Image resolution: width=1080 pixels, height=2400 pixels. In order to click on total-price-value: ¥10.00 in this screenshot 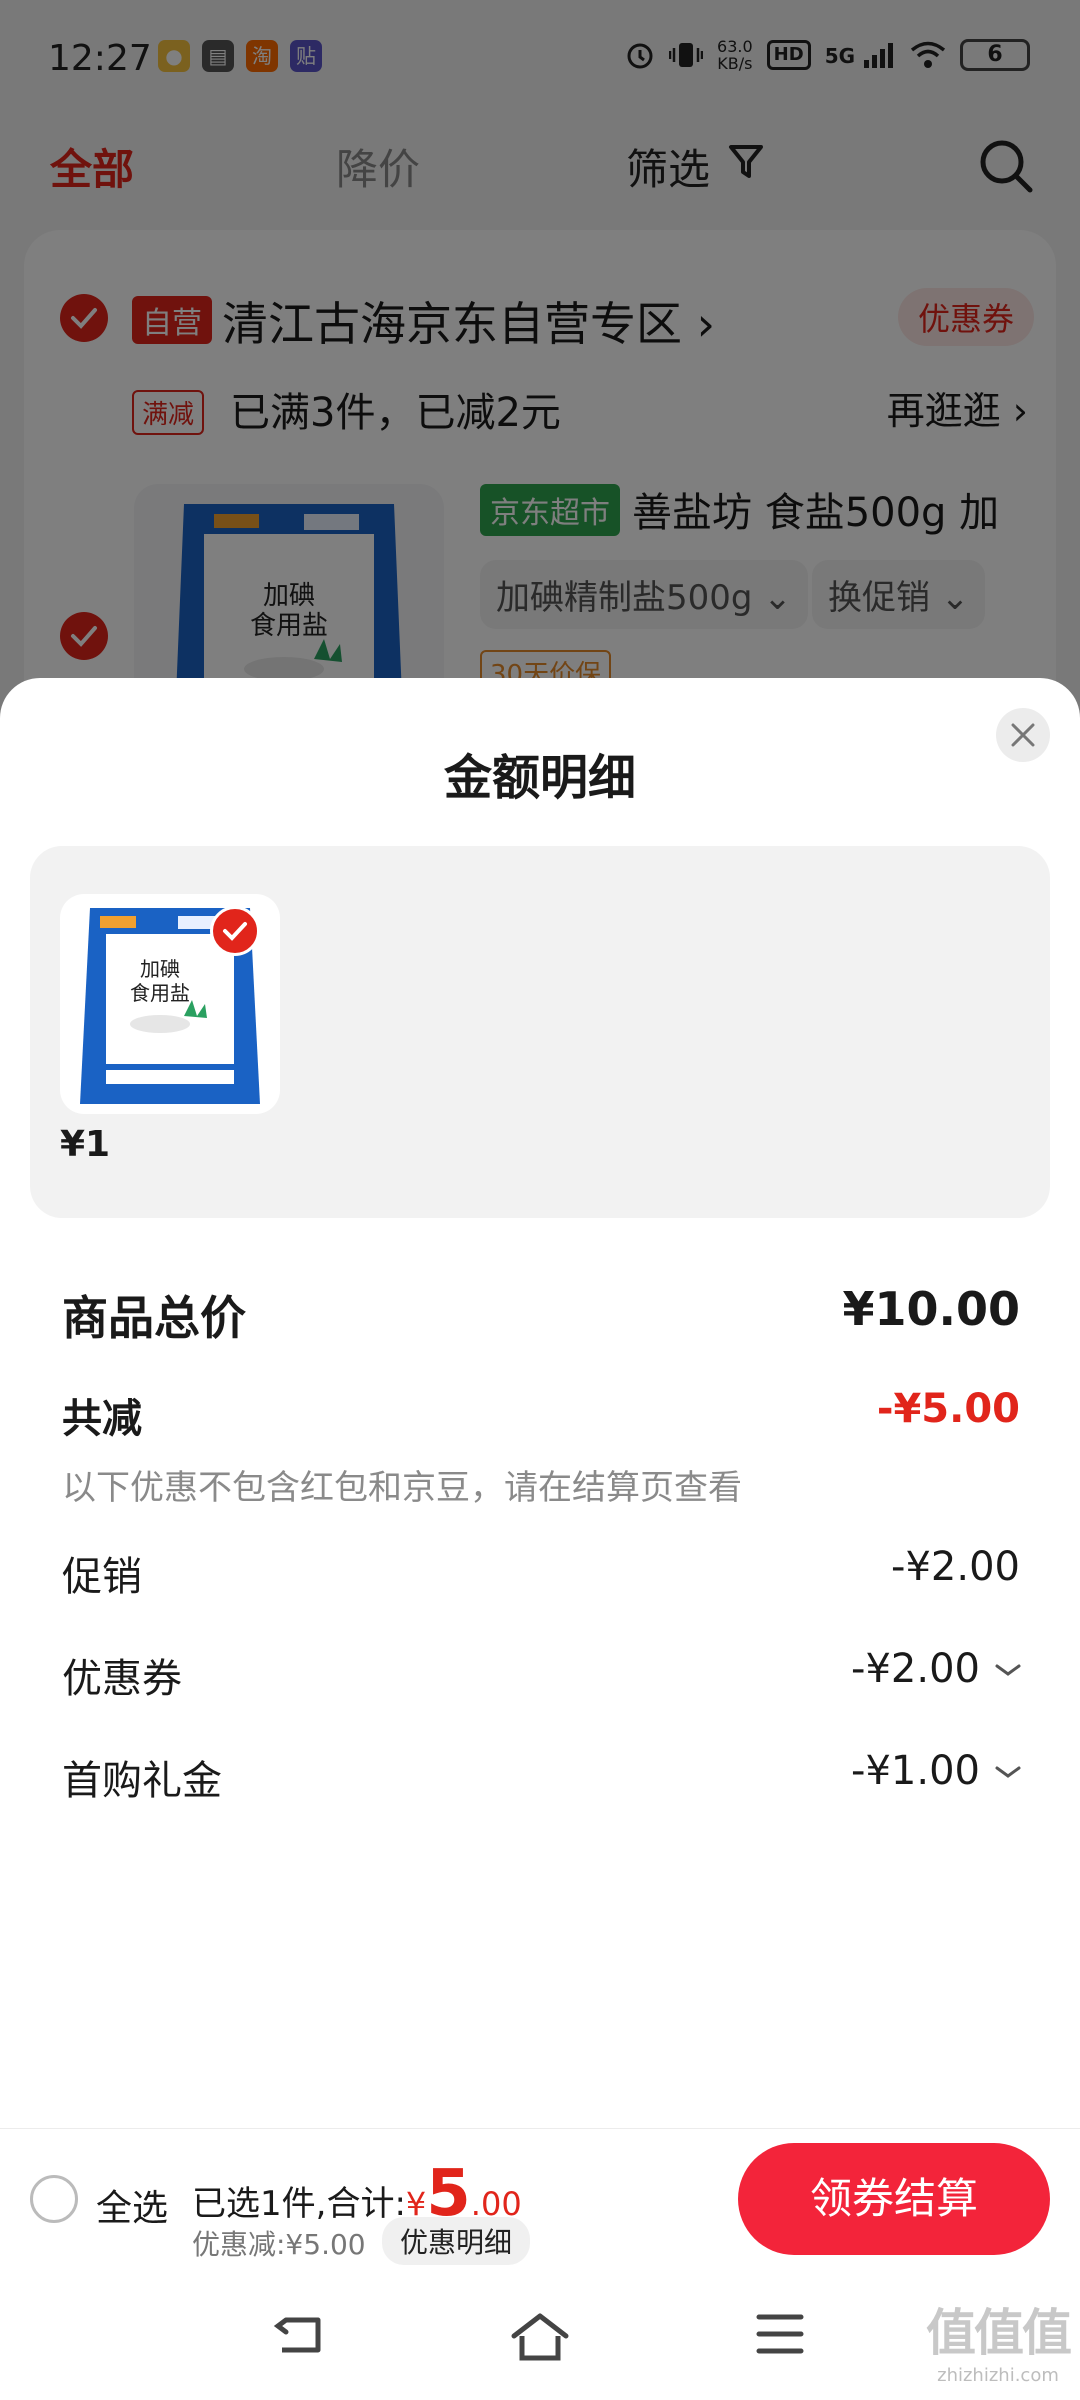, I will do `click(931, 1309)`.